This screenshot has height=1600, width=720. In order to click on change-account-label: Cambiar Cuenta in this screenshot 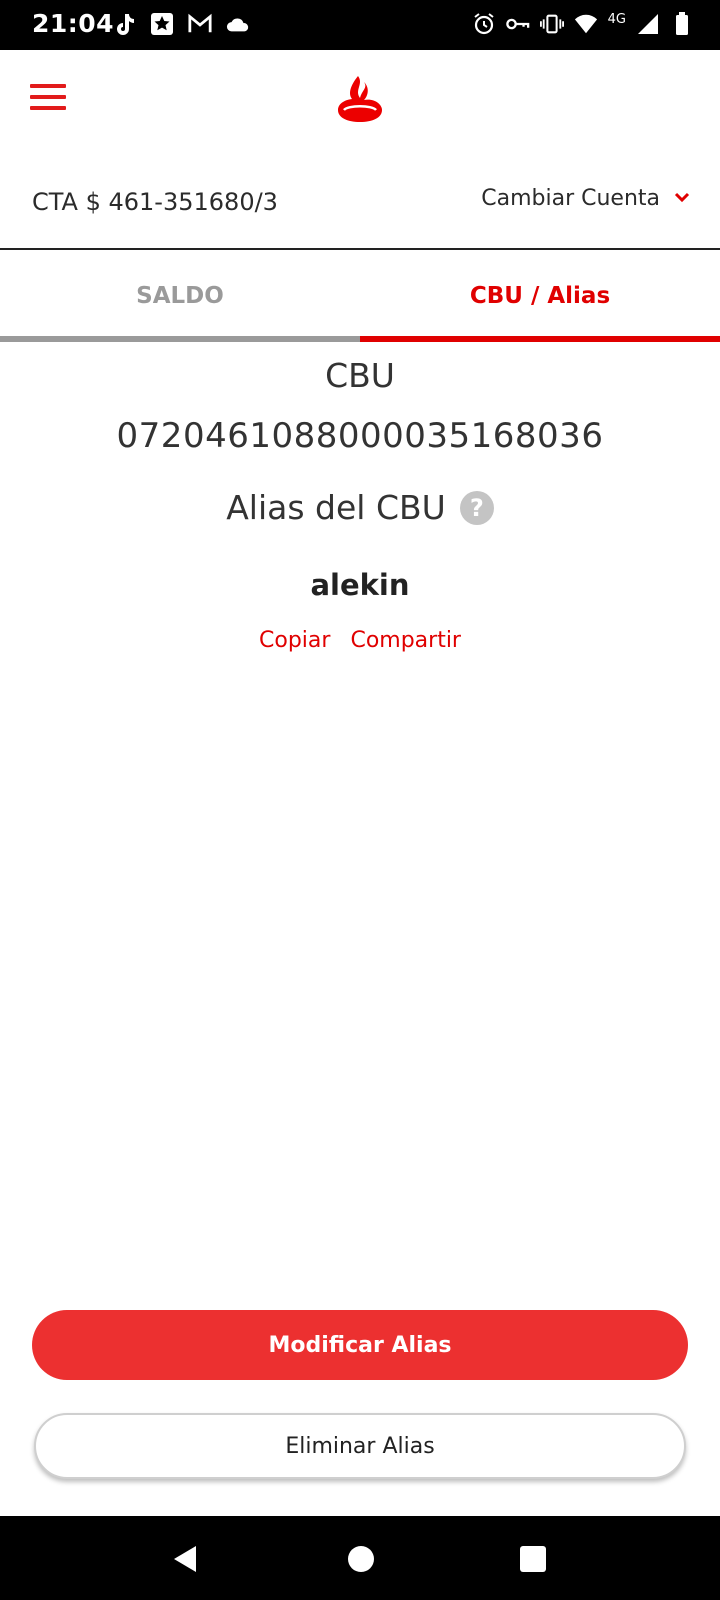, I will do `click(570, 198)`.